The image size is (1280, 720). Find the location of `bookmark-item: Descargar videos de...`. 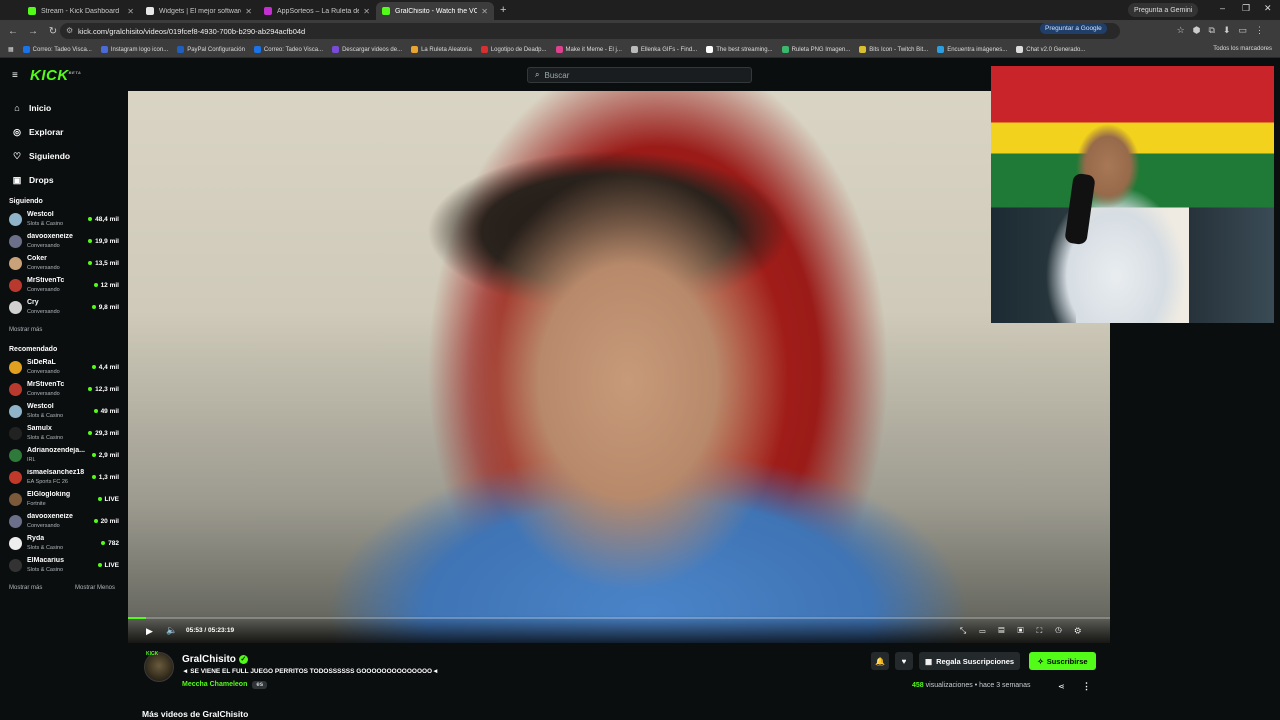

bookmark-item: Descargar videos de... is located at coordinates (367, 49).